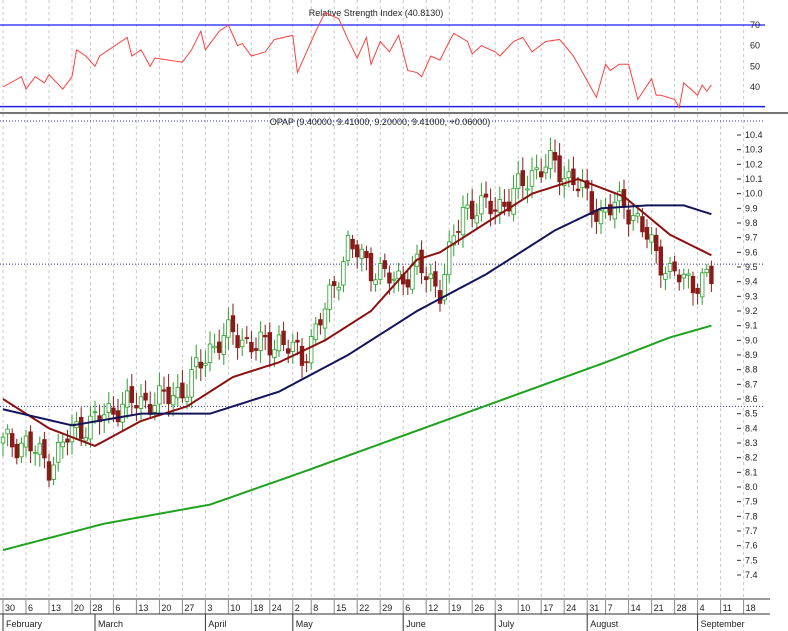 This screenshot has width=788, height=631. Describe the element at coordinates (751, 399) in the screenshot. I see `price-tick-label: 8.6` at that location.